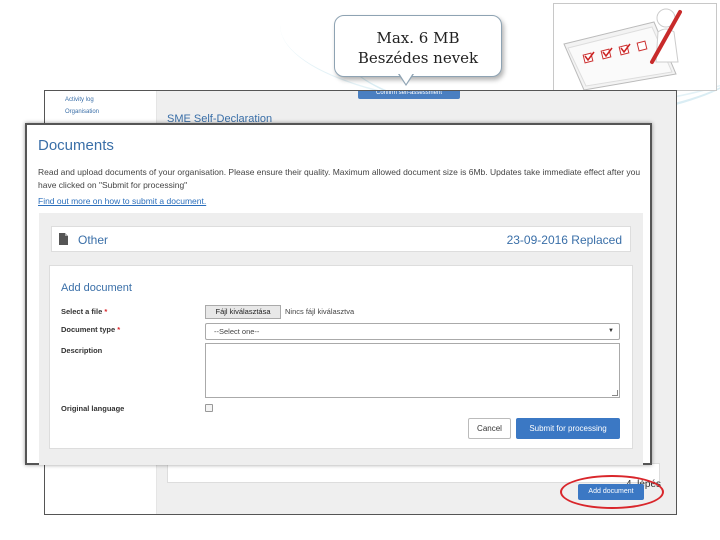 The image size is (720, 540). I want to click on chevron-down-icon: ▼, so click(611, 331).